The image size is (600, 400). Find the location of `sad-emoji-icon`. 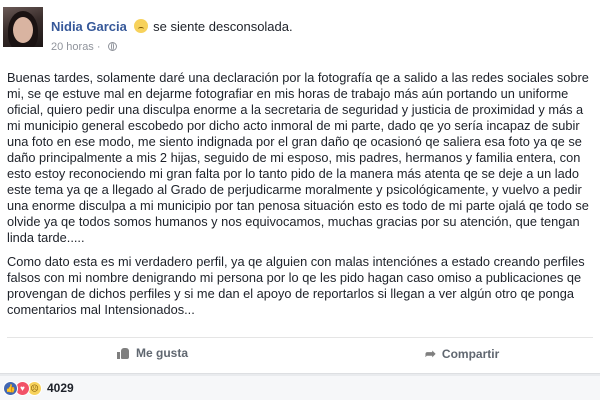

sad-emoji-icon is located at coordinates (140, 26).